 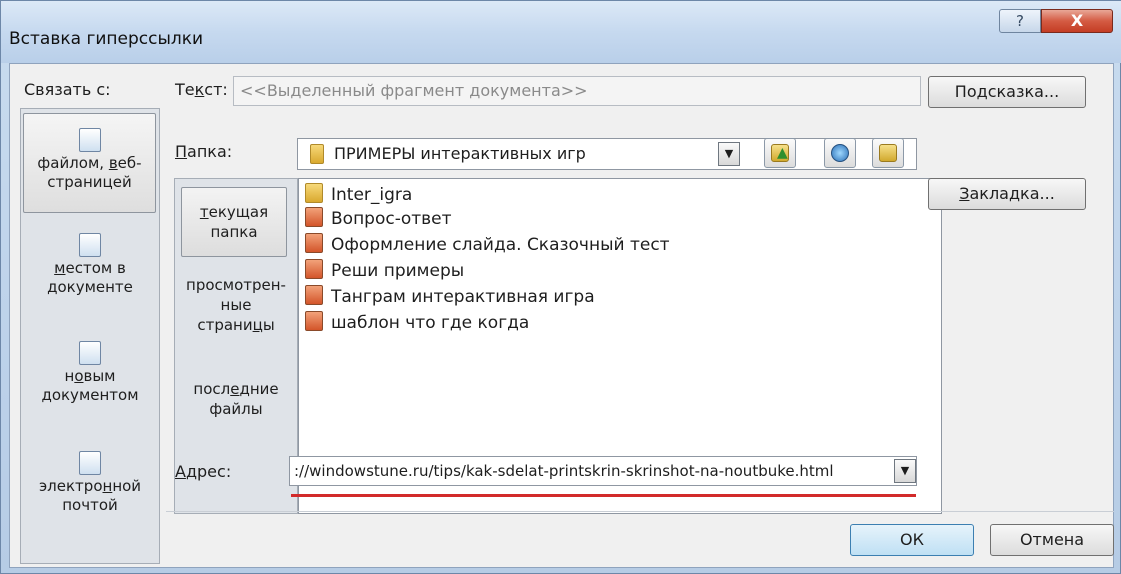 I want to click on dialog-title: Вставка гиперссылки, so click(x=106, y=39).